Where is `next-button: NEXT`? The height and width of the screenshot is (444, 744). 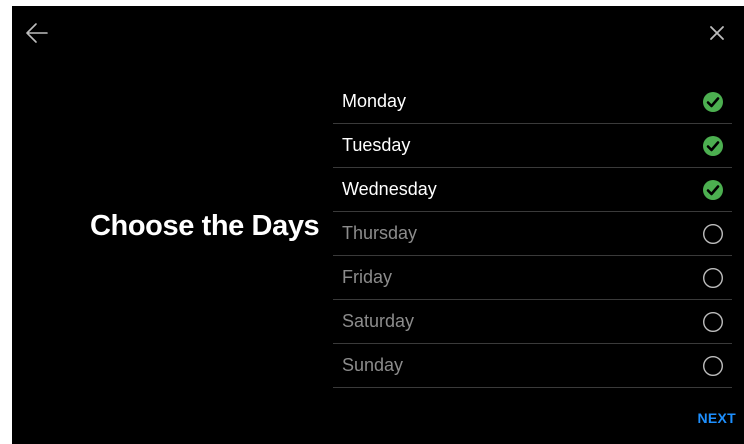 next-button: NEXT is located at coordinates (712, 418).